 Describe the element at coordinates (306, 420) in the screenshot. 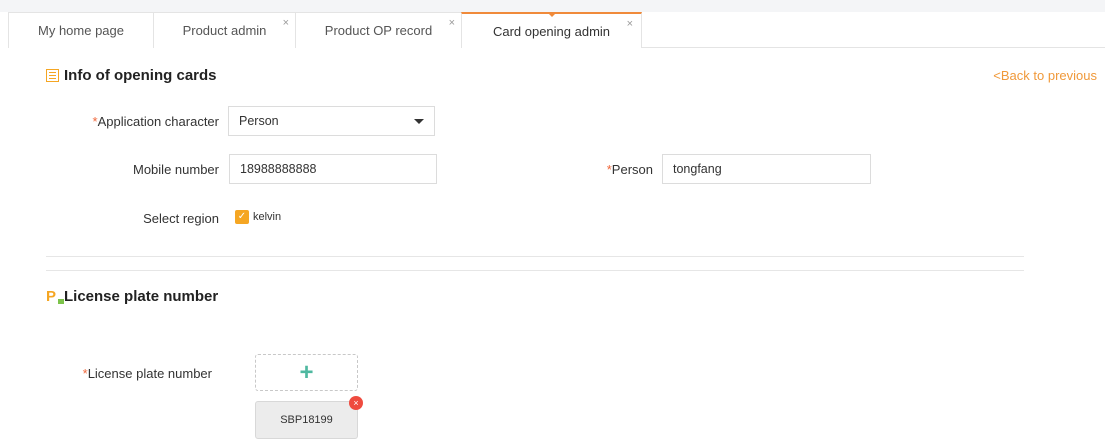

I see `plate-number: SBP18199` at that location.